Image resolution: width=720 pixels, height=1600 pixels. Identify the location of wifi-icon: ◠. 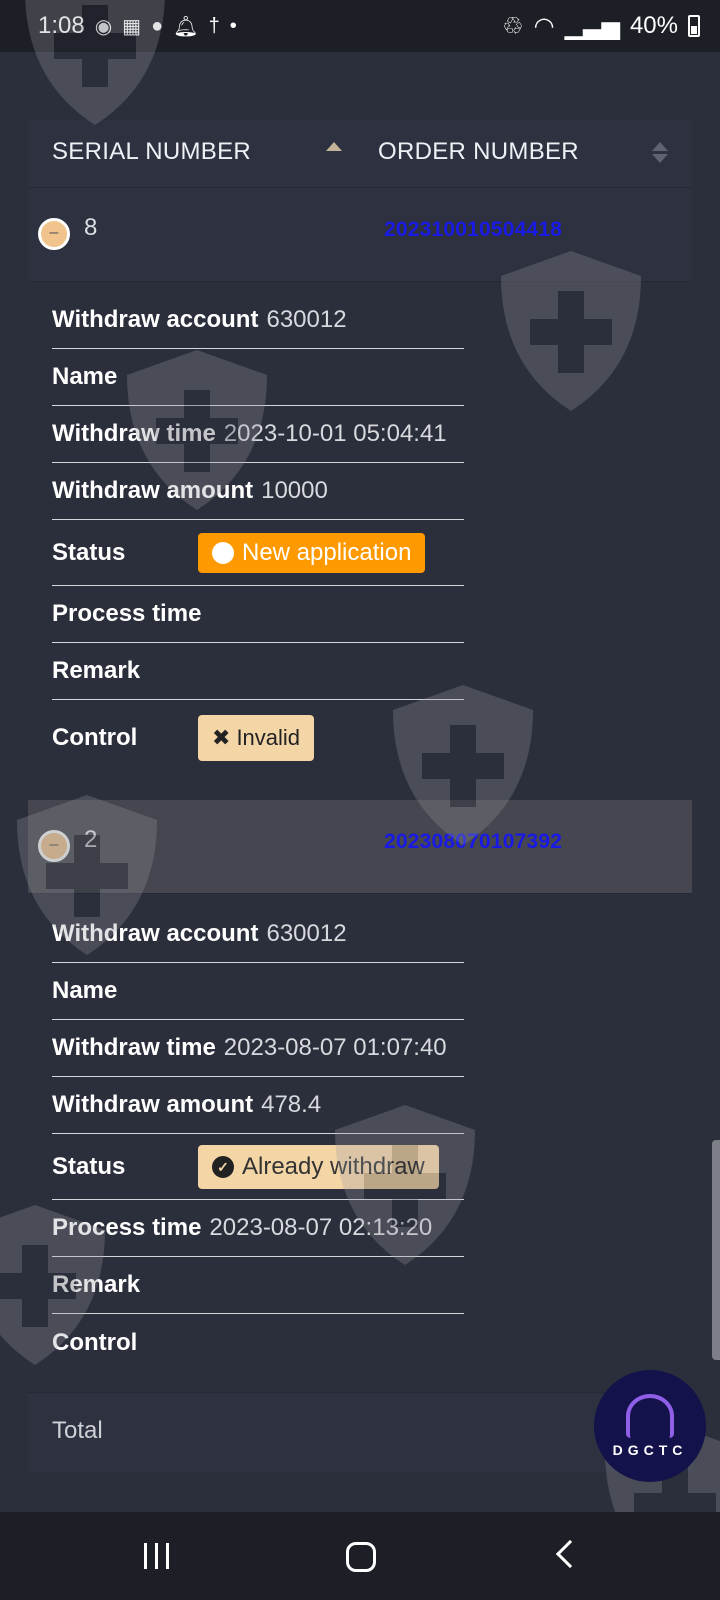
(544, 26).